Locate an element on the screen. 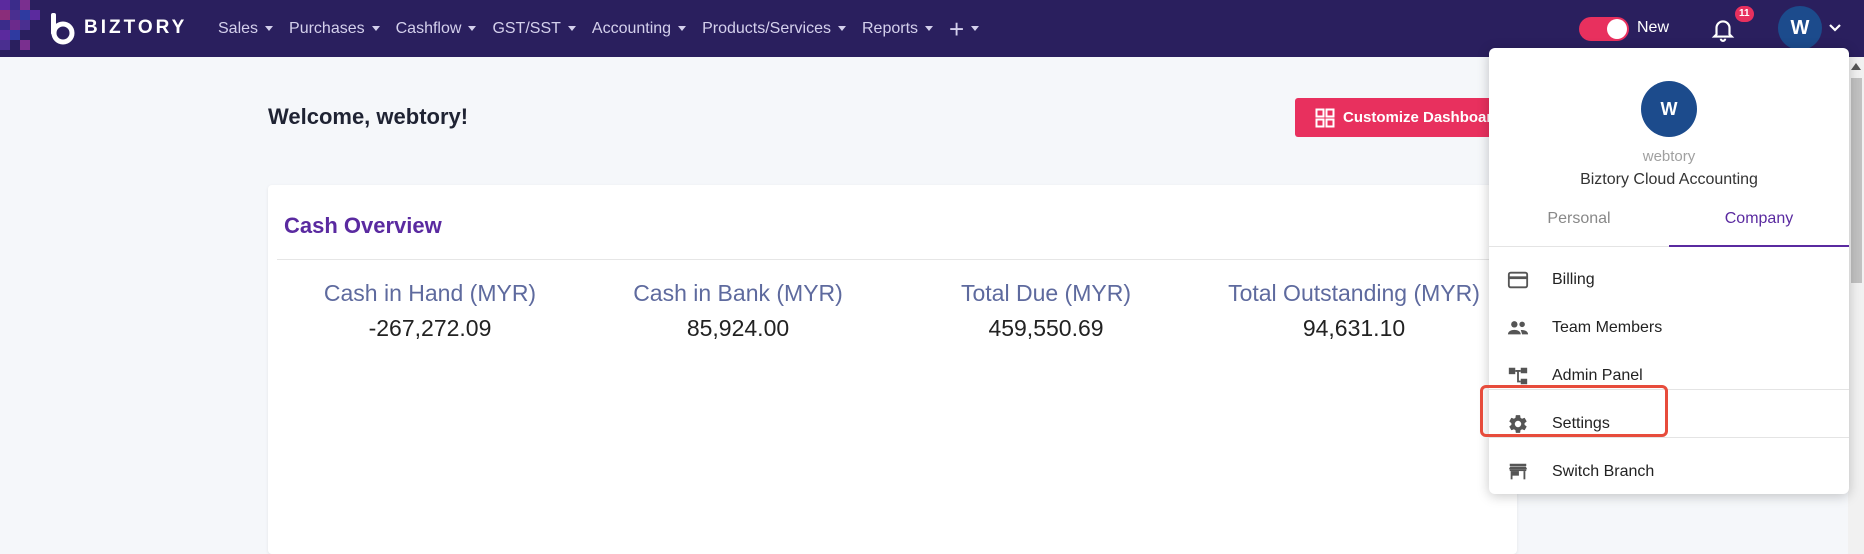 This screenshot has height=554, width=1864. scroll-up-arrow-icon is located at coordinates (1856, 66).